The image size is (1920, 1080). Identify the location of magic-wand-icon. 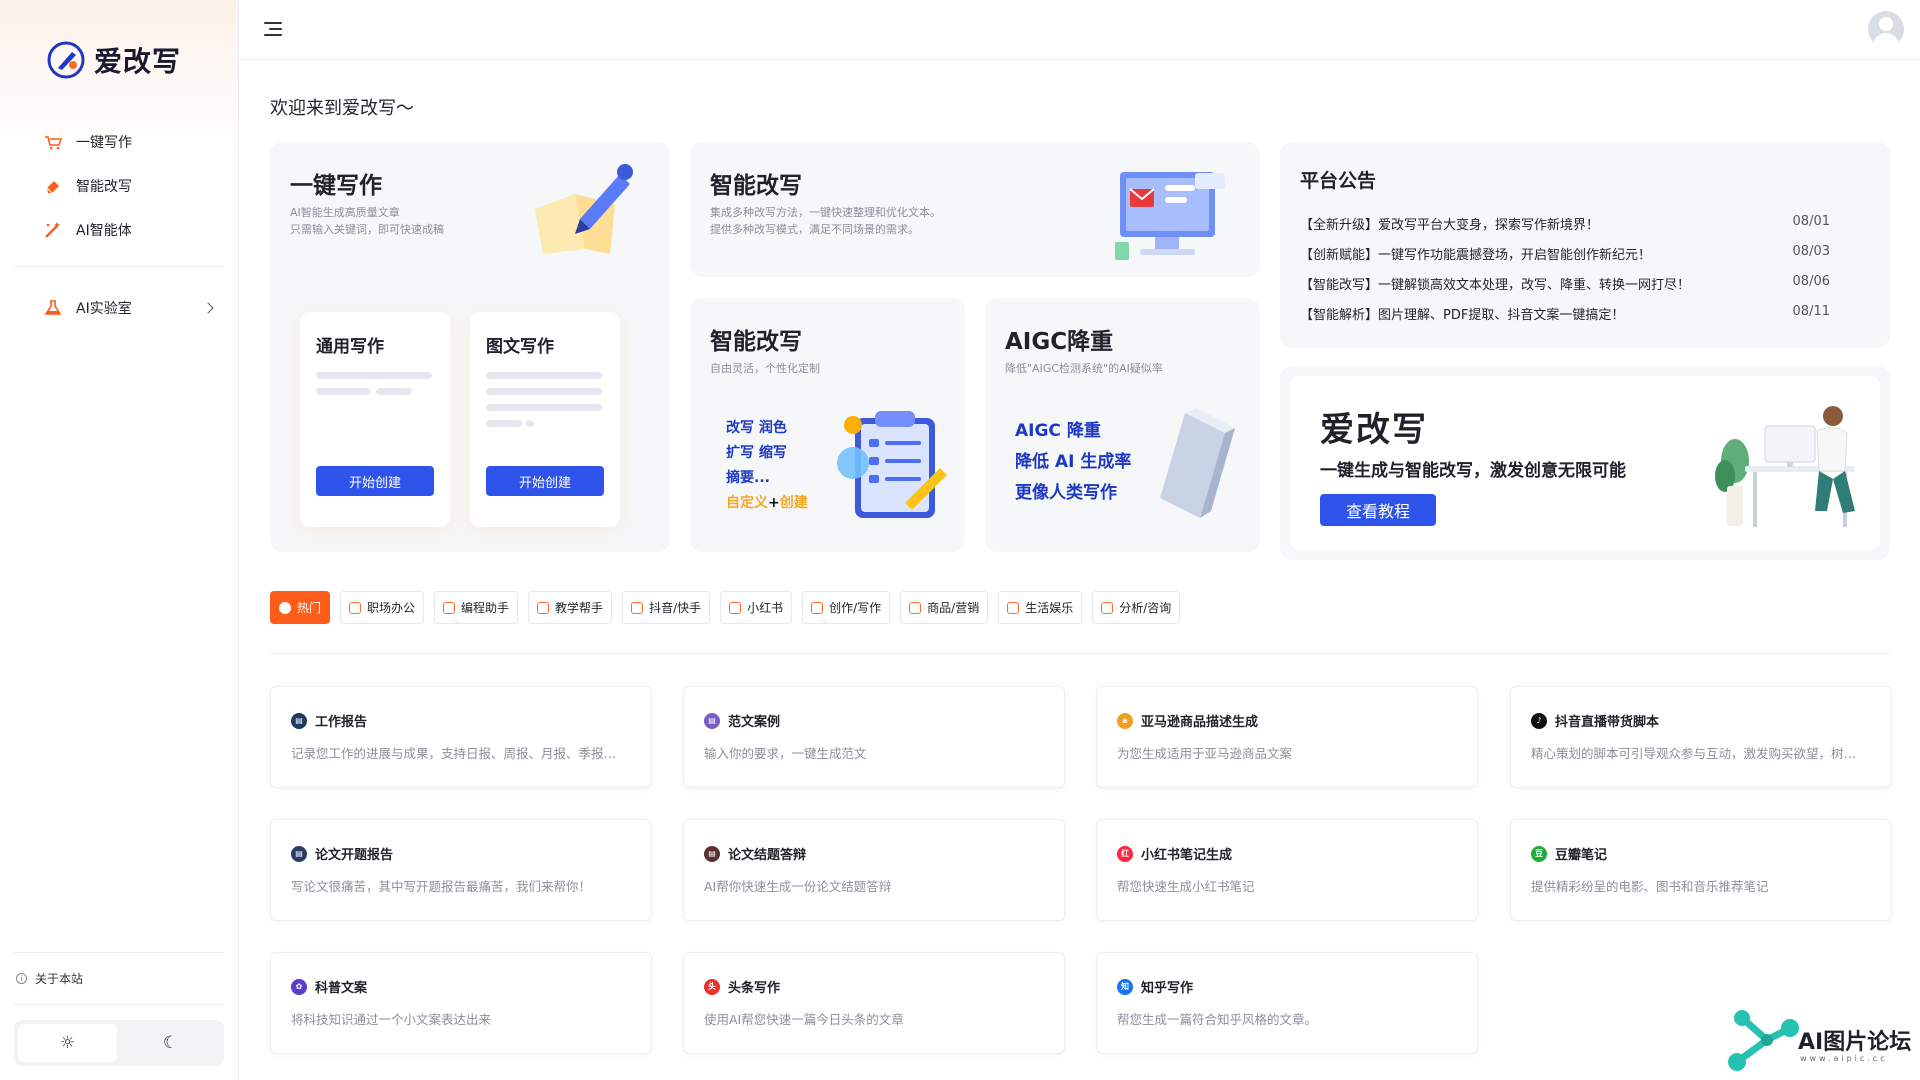
(52, 230).